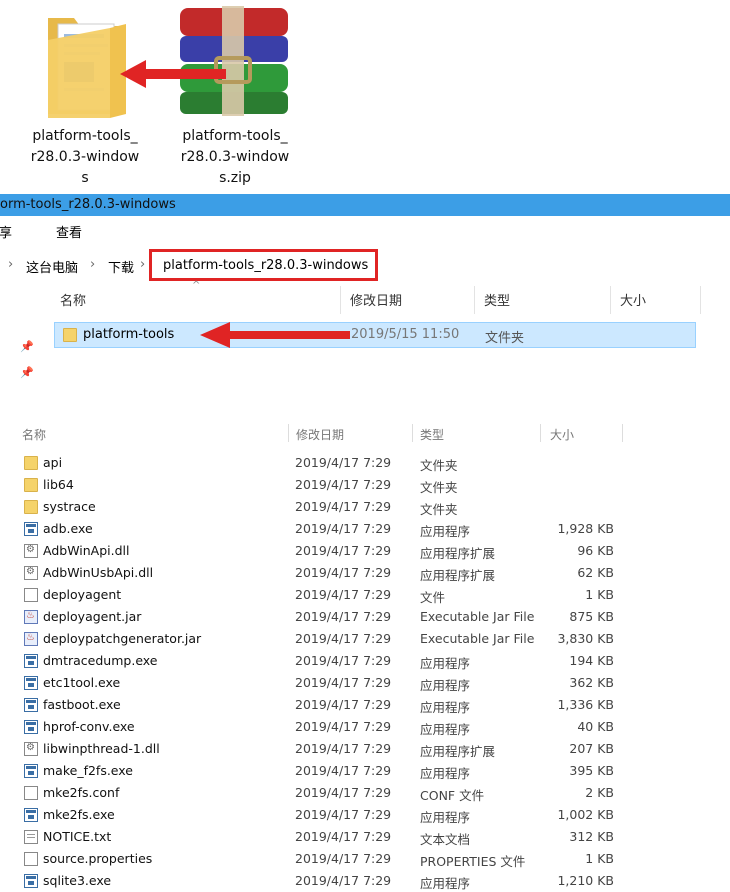  Describe the element at coordinates (585, 638) in the screenshot. I see `file-size: 3,830 KB` at that location.